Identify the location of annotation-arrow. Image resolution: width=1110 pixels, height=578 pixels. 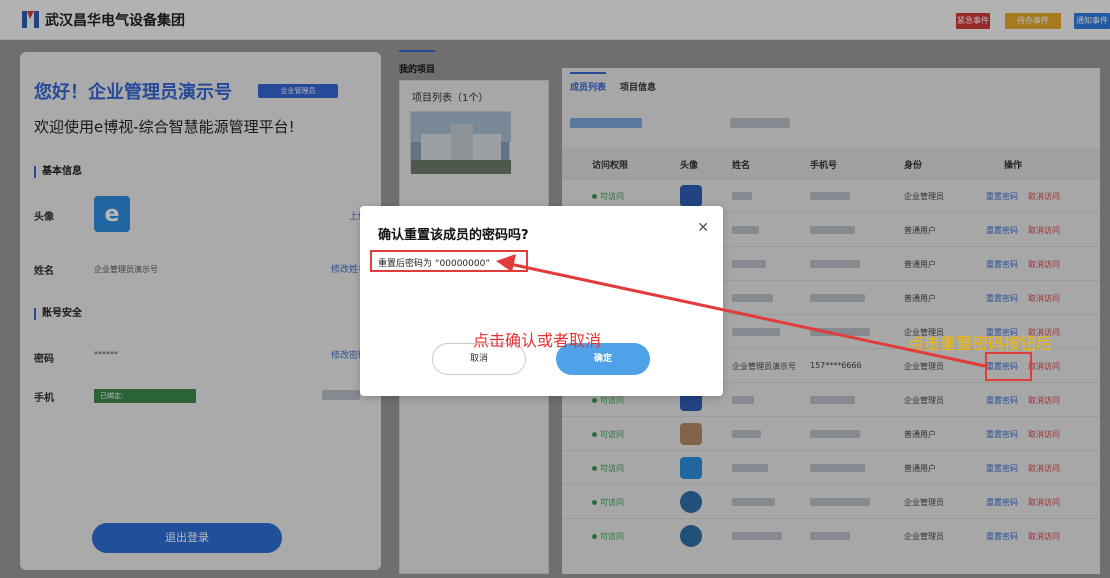
(741, 311).